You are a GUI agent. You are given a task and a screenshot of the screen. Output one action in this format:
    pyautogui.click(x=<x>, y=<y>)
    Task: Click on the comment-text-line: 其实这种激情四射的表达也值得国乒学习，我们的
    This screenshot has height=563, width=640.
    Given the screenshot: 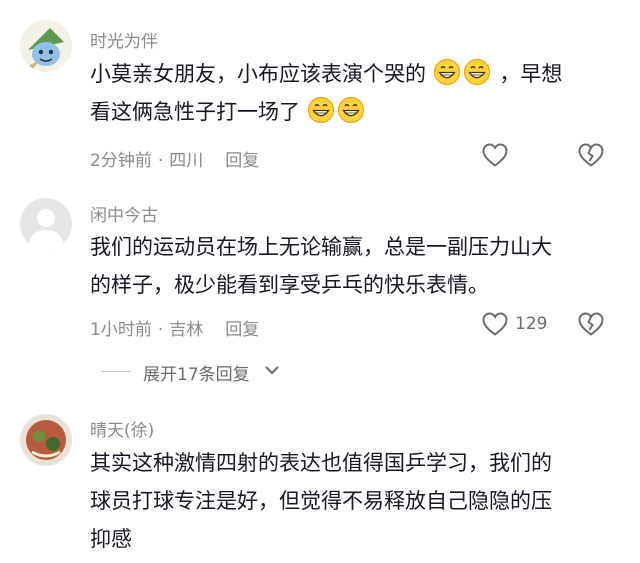 What is the action you would take?
    pyautogui.click(x=321, y=463)
    